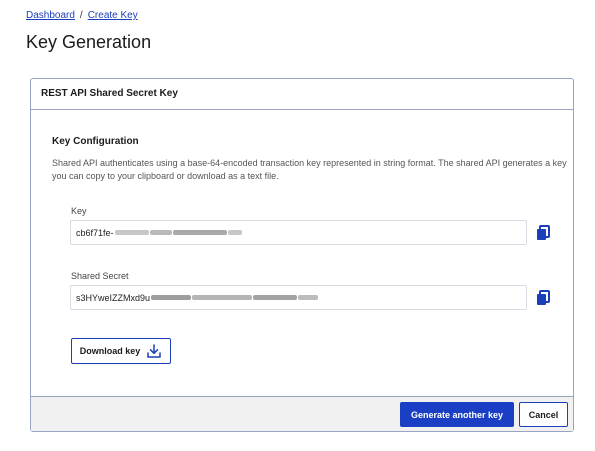 The height and width of the screenshot is (451, 595). What do you see at coordinates (100, 276) in the screenshot?
I see `shared-secret-label: Shared Secret` at bounding box center [100, 276].